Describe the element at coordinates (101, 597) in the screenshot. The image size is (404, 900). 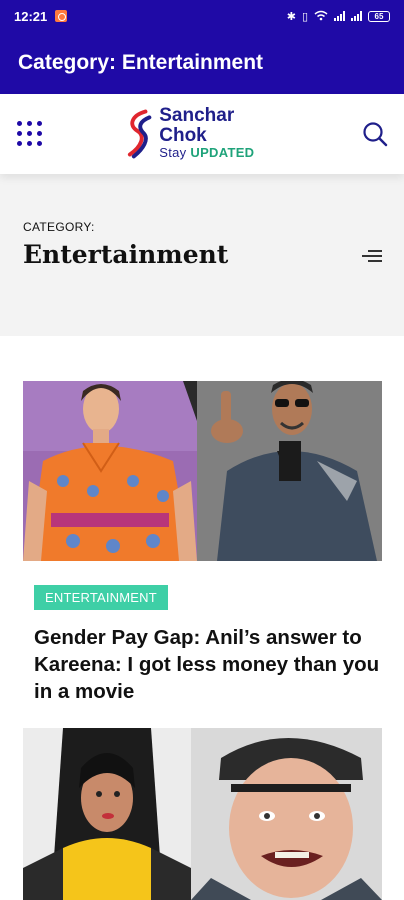
I see `category-badge: ENTERTAINMENT` at that location.